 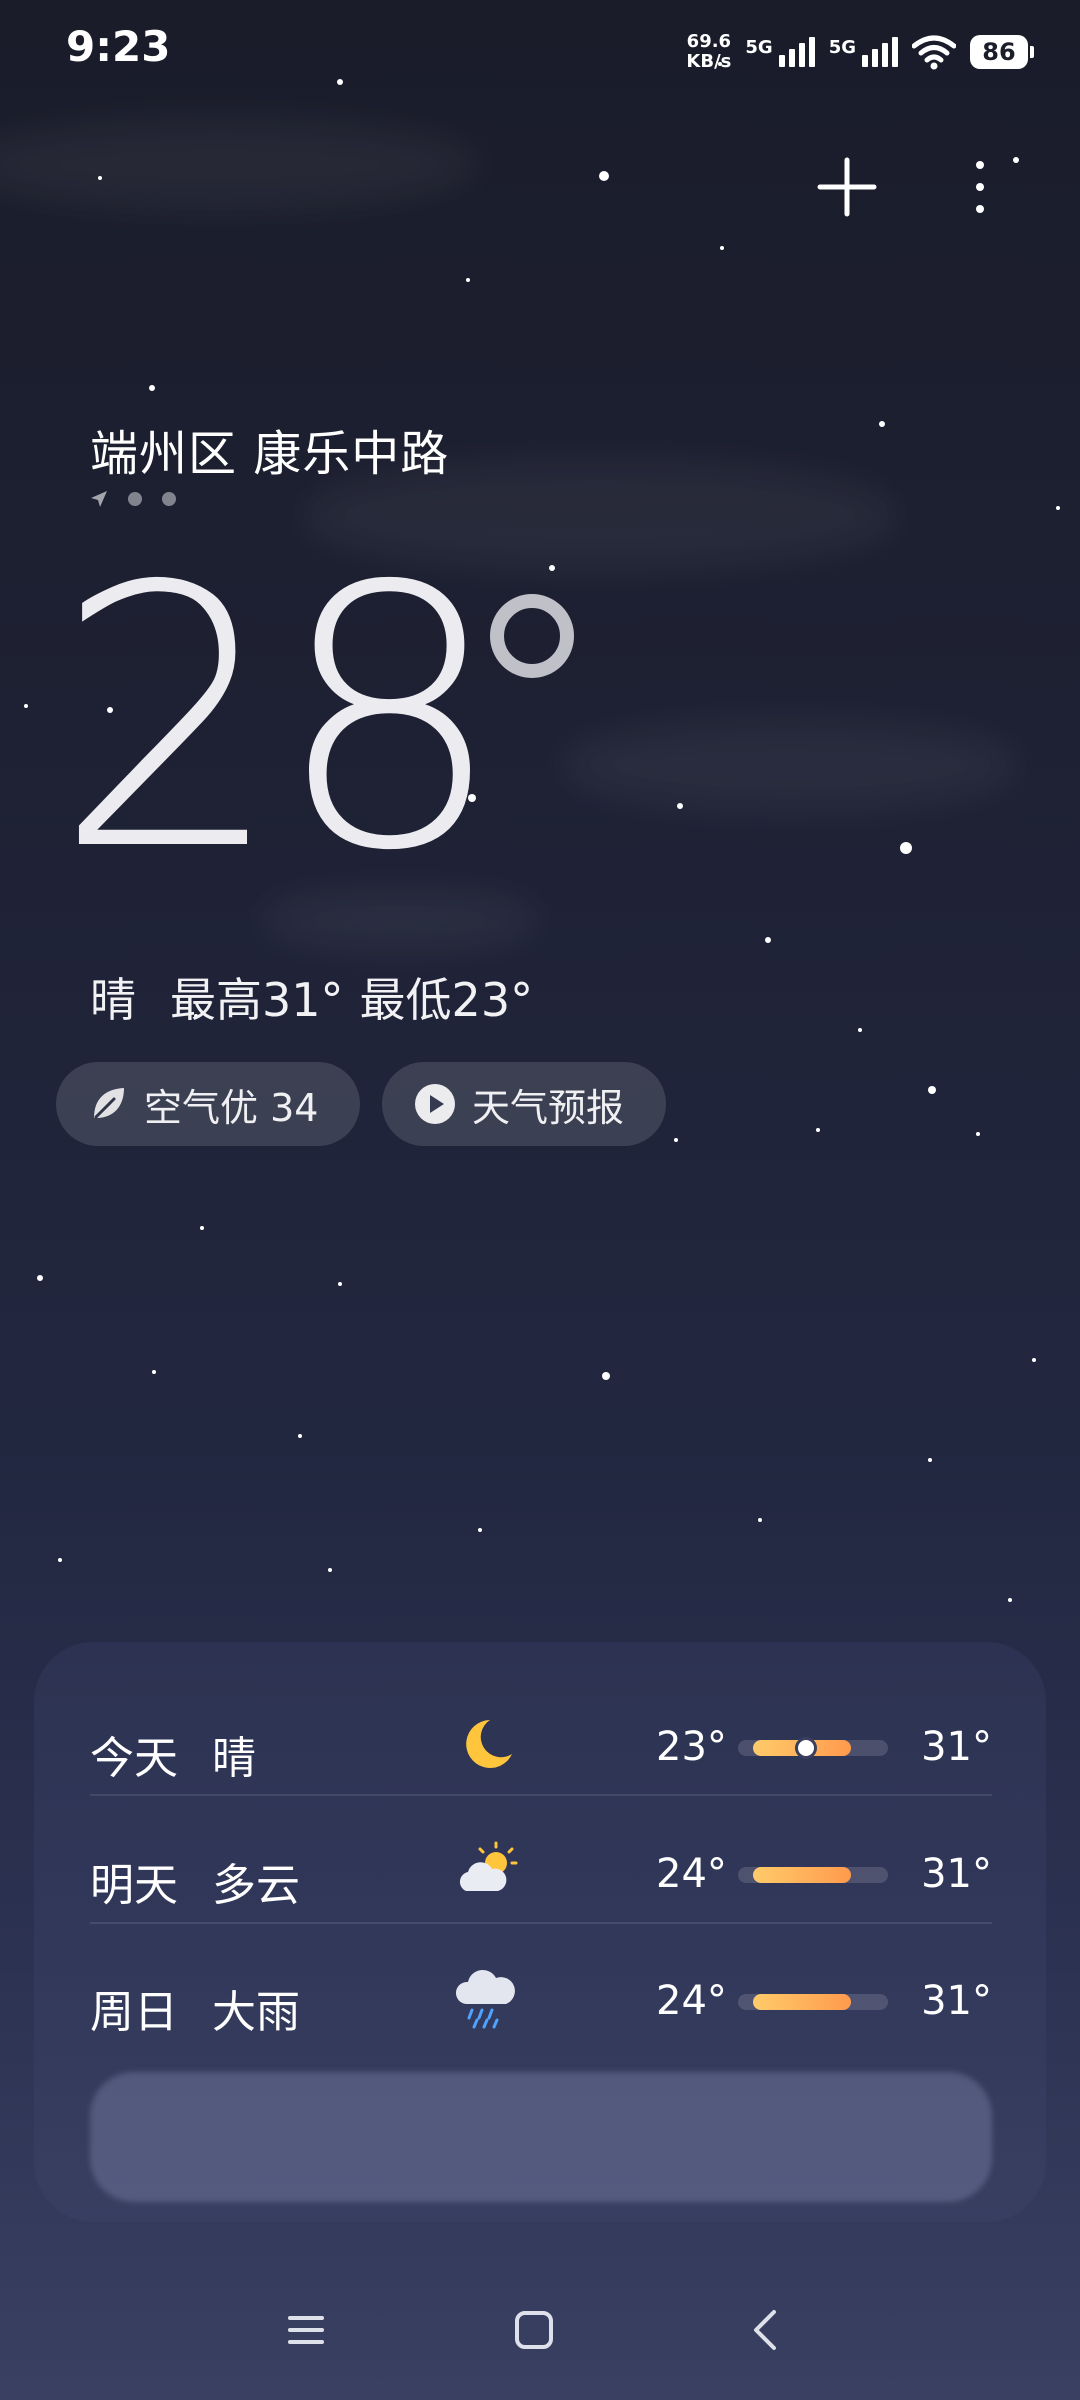 I want to click on moon-icon, so click(x=489, y=1744).